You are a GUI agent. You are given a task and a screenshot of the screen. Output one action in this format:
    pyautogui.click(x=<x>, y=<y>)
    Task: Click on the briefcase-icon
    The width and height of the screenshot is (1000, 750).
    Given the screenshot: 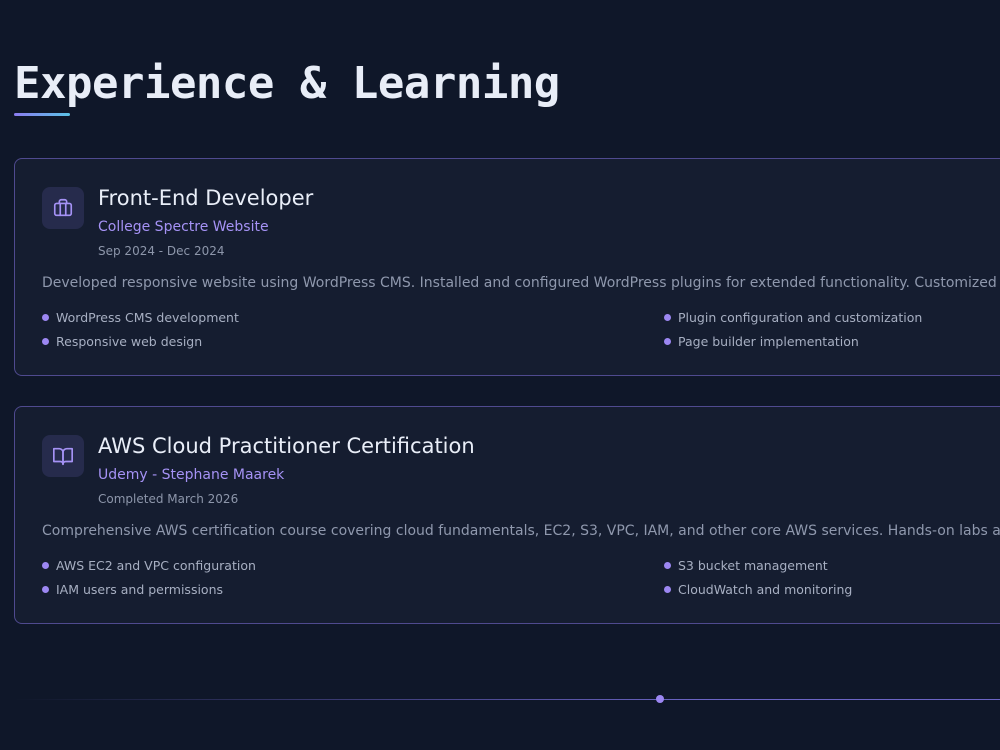 What is the action you would take?
    pyautogui.click(x=63, y=208)
    